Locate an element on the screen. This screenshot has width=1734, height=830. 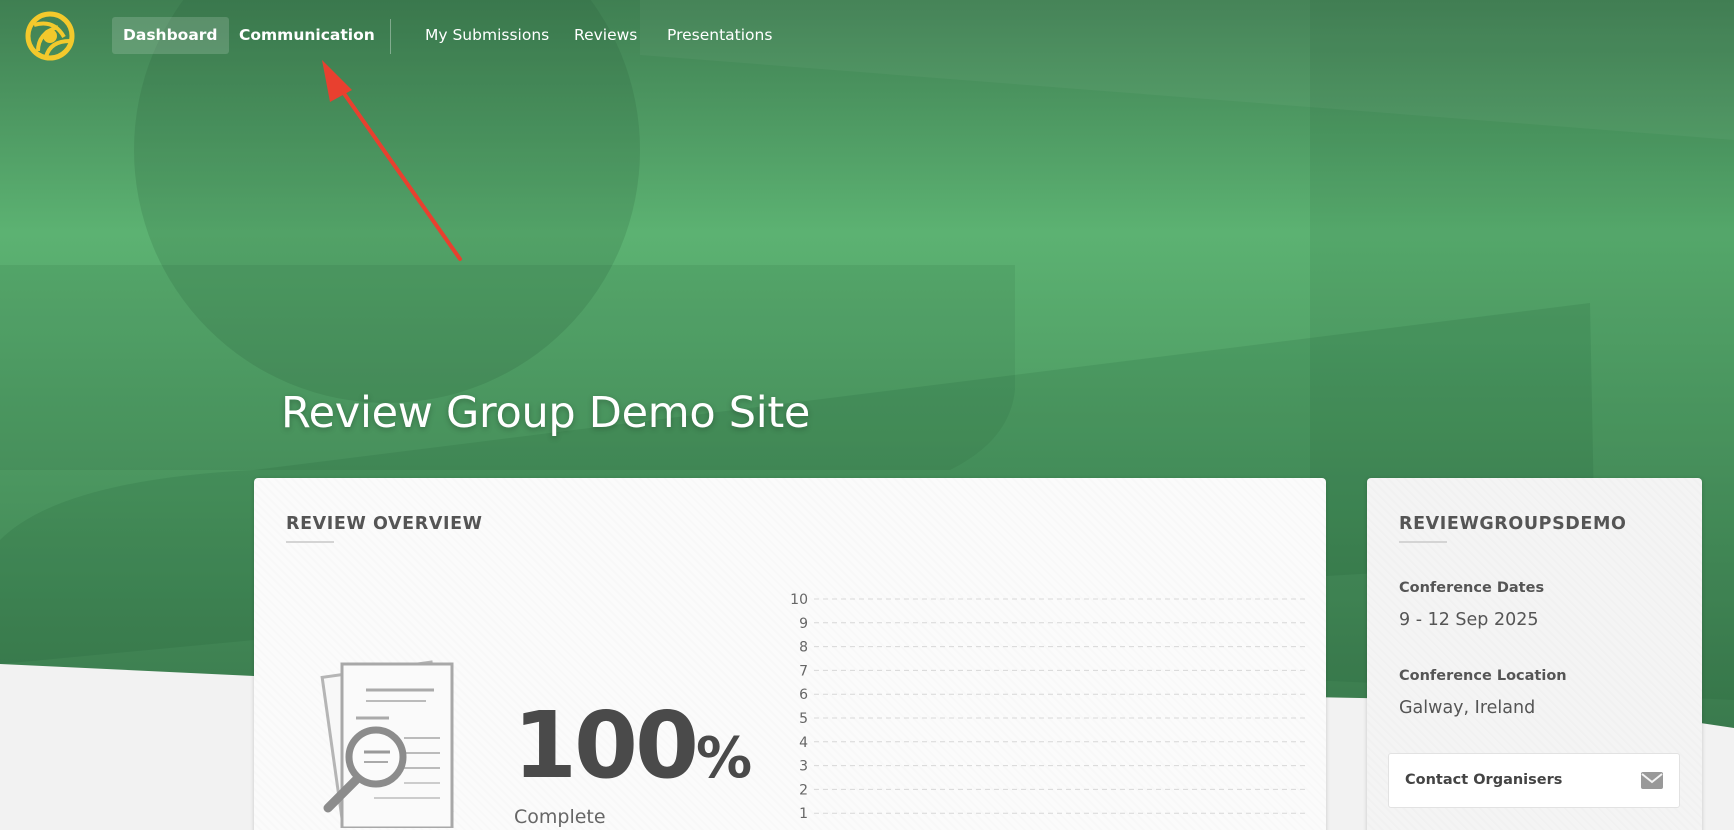
nav-item-reviews: Reviews is located at coordinates (605, 35).